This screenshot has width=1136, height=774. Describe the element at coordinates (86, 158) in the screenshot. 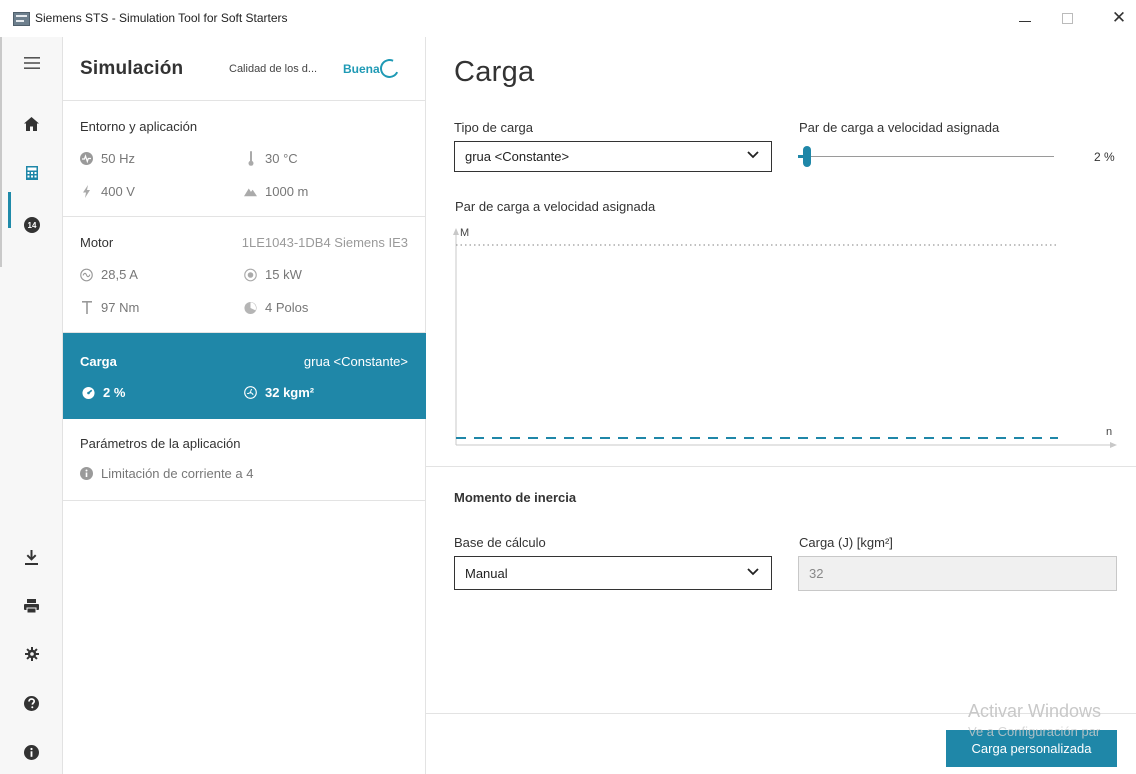

I see `frequency-icon` at that location.